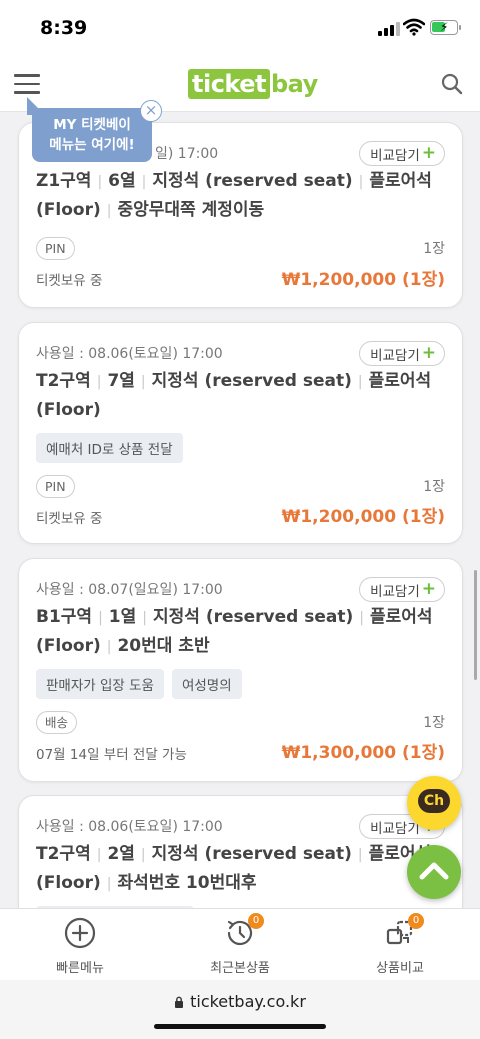 The image size is (480, 1039). What do you see at coordinates (163, 646) in the screenshot?
I see `listing-note: 20번대 초반` at bounding box center [163, 646].